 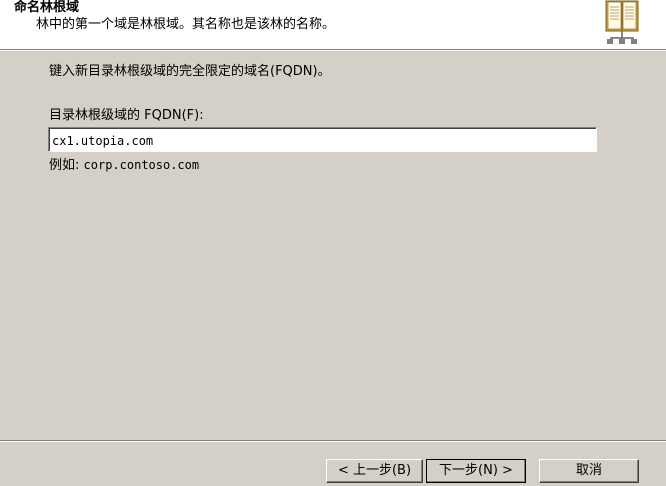 I want to click on page-subtitle: 林中的第一个域是林根域。其名称也是该林的名称。, so click(x=186, y=24).